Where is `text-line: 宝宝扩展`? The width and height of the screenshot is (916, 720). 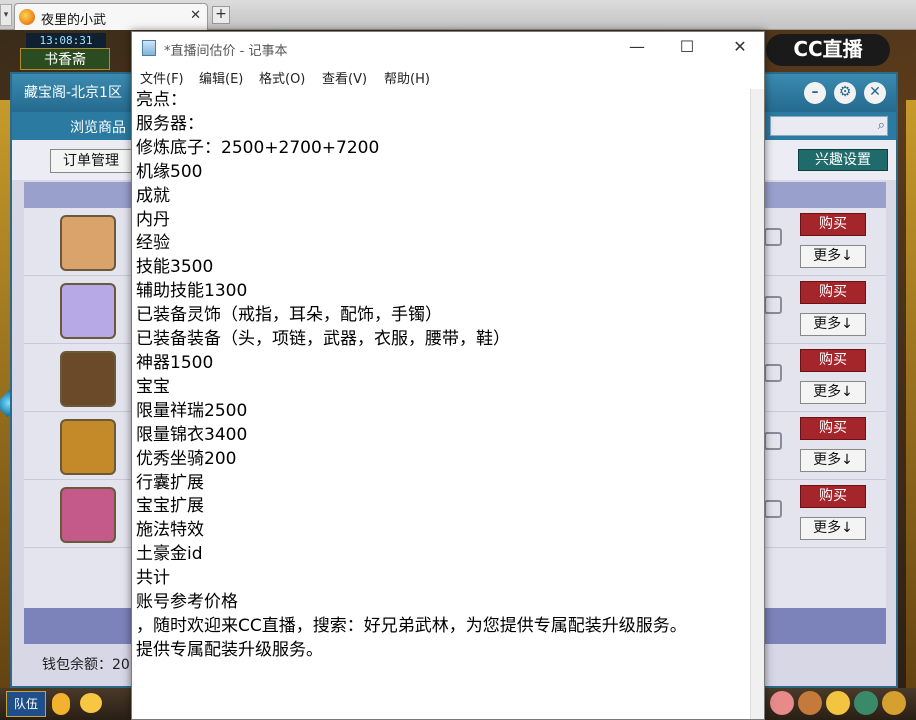 text-line: 宝宝扩展 is located at coordinates (170, 506).